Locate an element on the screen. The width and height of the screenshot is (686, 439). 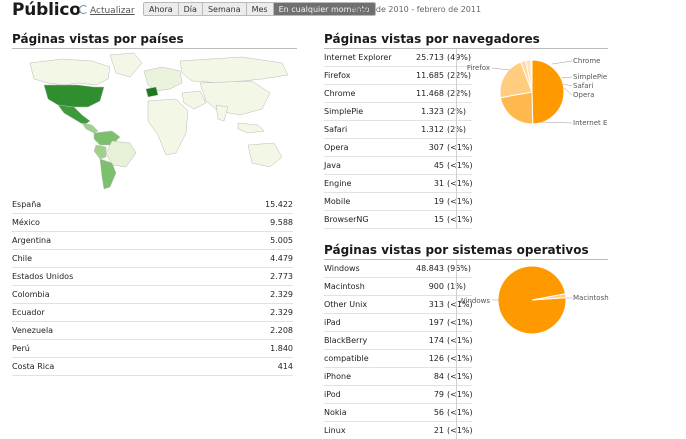
os-name: Windows is located at coordinates (342, 268).